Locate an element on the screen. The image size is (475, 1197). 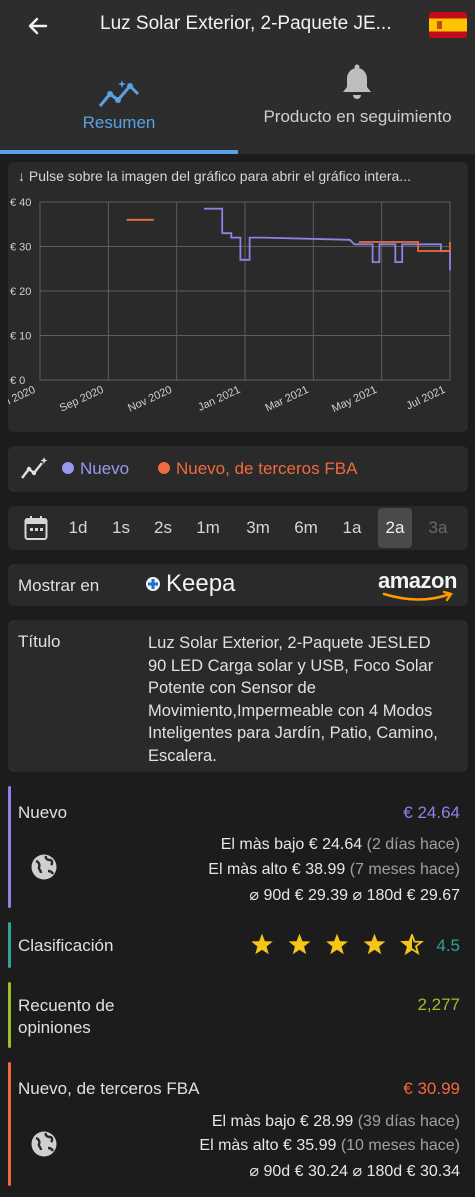
range-1a: 1a is located at coordinates (352, 528).